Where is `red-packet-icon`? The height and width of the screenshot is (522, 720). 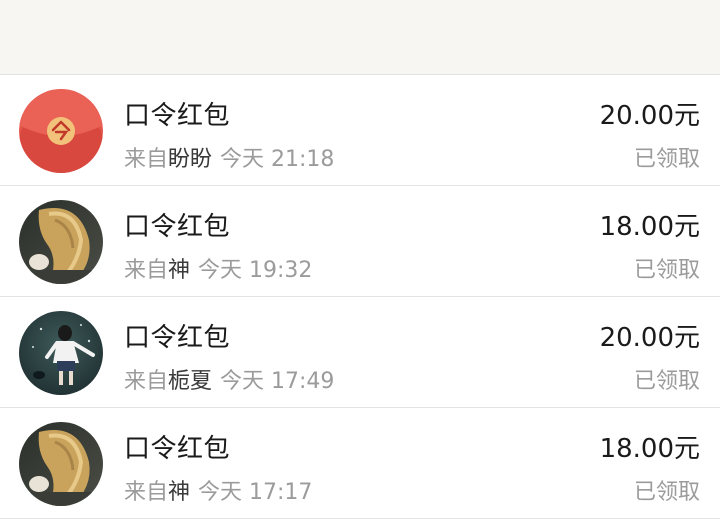
red-packet-icon is located at coordinates (61, 131).